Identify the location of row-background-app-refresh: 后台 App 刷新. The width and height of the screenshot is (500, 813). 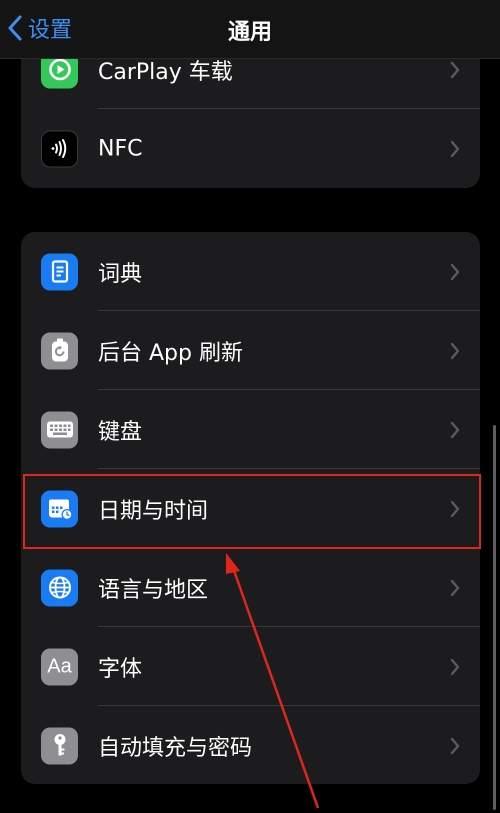
(250, 350).